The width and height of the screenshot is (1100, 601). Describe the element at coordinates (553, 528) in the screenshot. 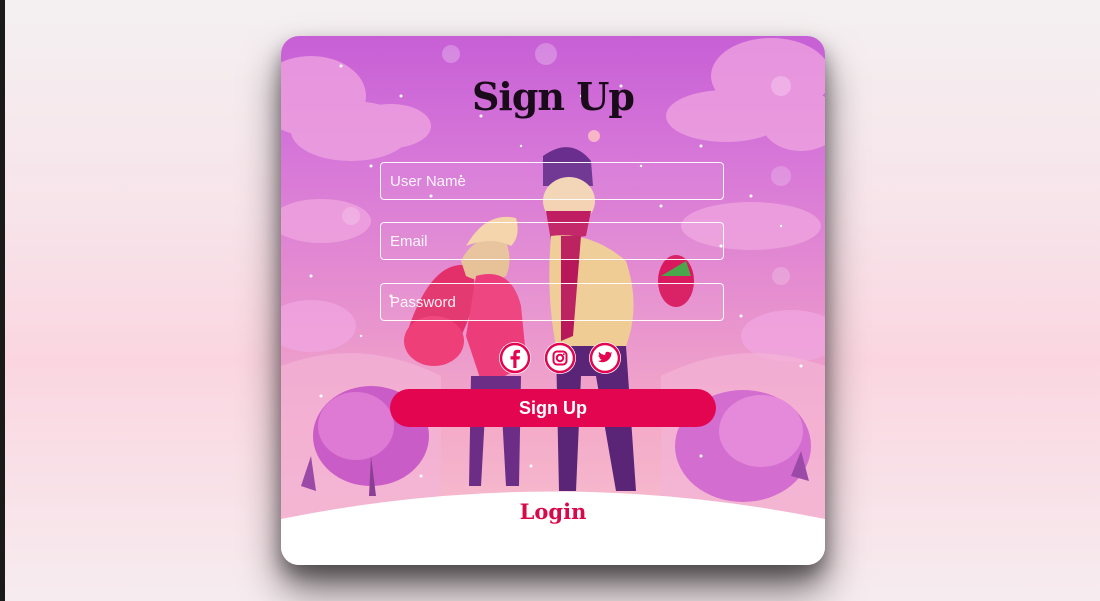

I see `snow-ground` at that location.